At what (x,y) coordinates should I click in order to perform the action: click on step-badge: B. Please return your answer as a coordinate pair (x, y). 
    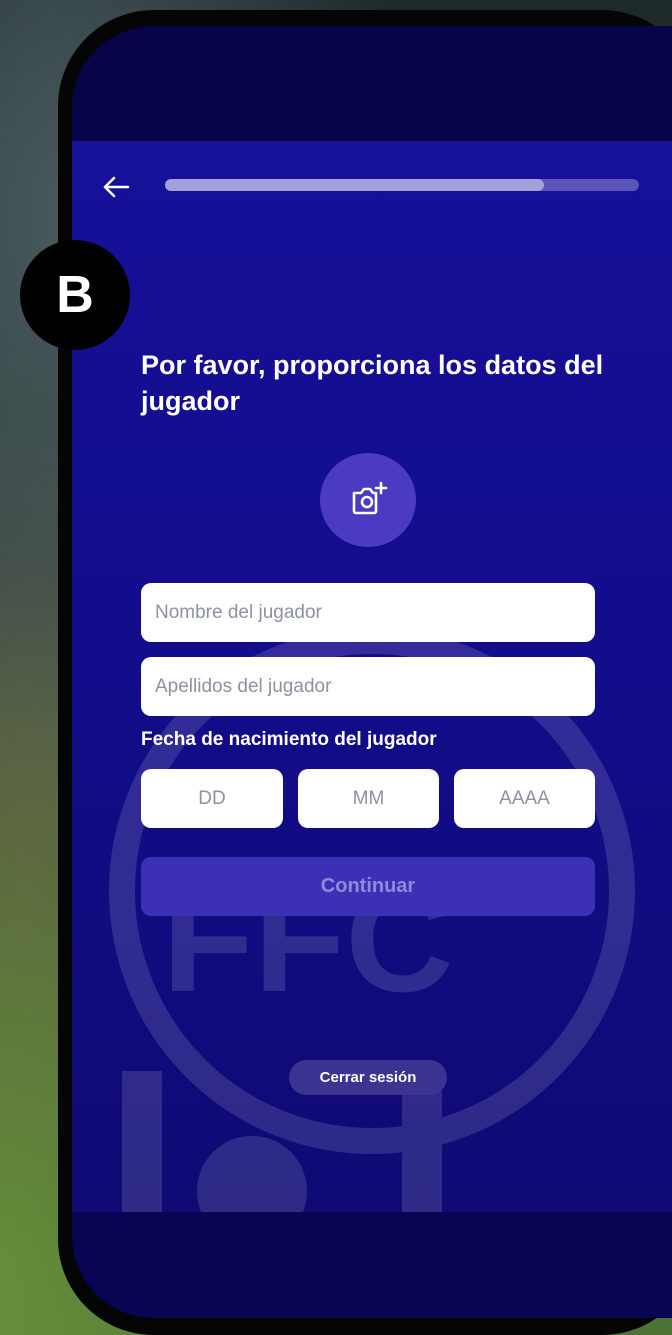
    Looking at the image, I should click on (75, 295).